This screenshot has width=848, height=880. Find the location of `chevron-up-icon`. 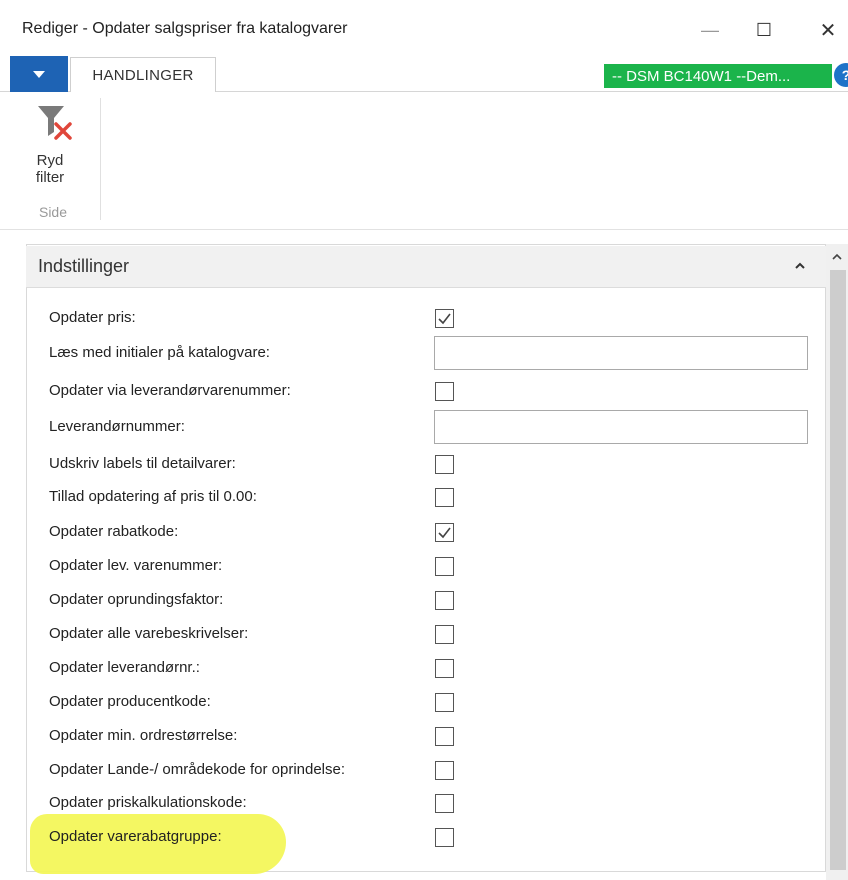

chevron-up-icon is located at coordinates (800, 266).